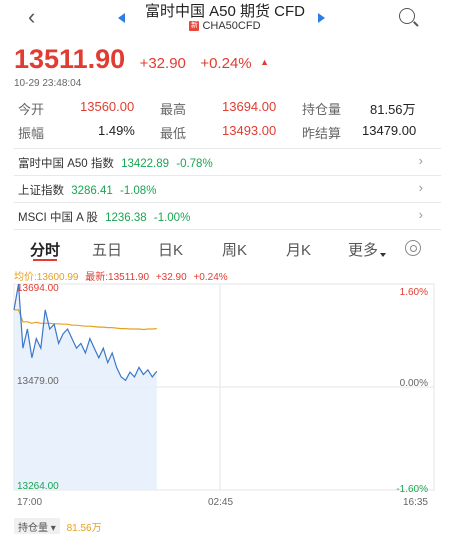 The width and height of the screenshot is (455, 534). Describe the element at coordinates (221, 502) in the screenshot. I see `x-tick-mid: 02:45` at that location.